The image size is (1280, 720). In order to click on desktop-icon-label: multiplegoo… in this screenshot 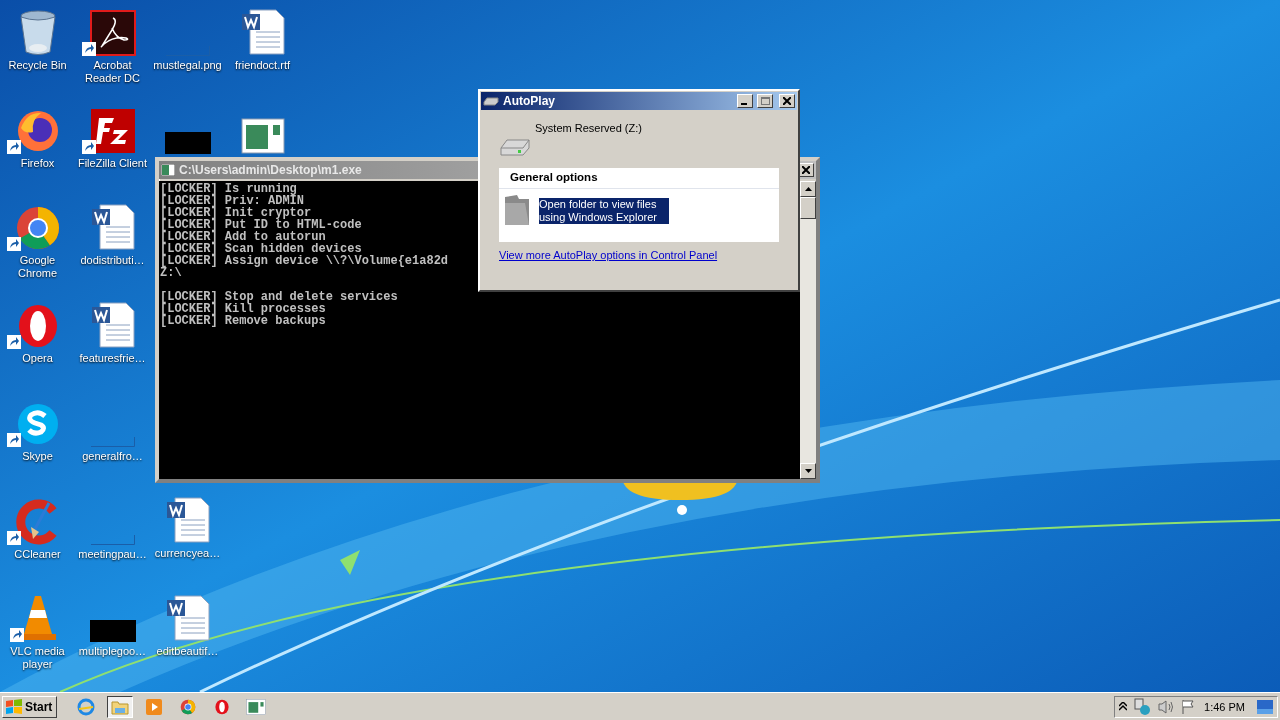, I will do `click(112, 652)`.